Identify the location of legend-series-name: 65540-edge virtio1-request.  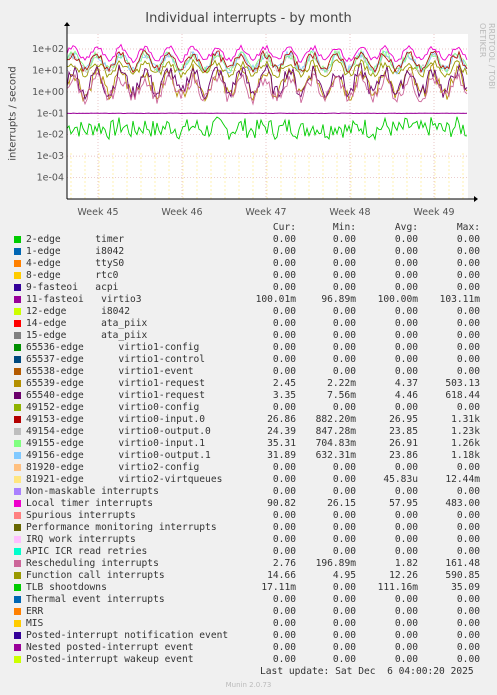
(116, 395).